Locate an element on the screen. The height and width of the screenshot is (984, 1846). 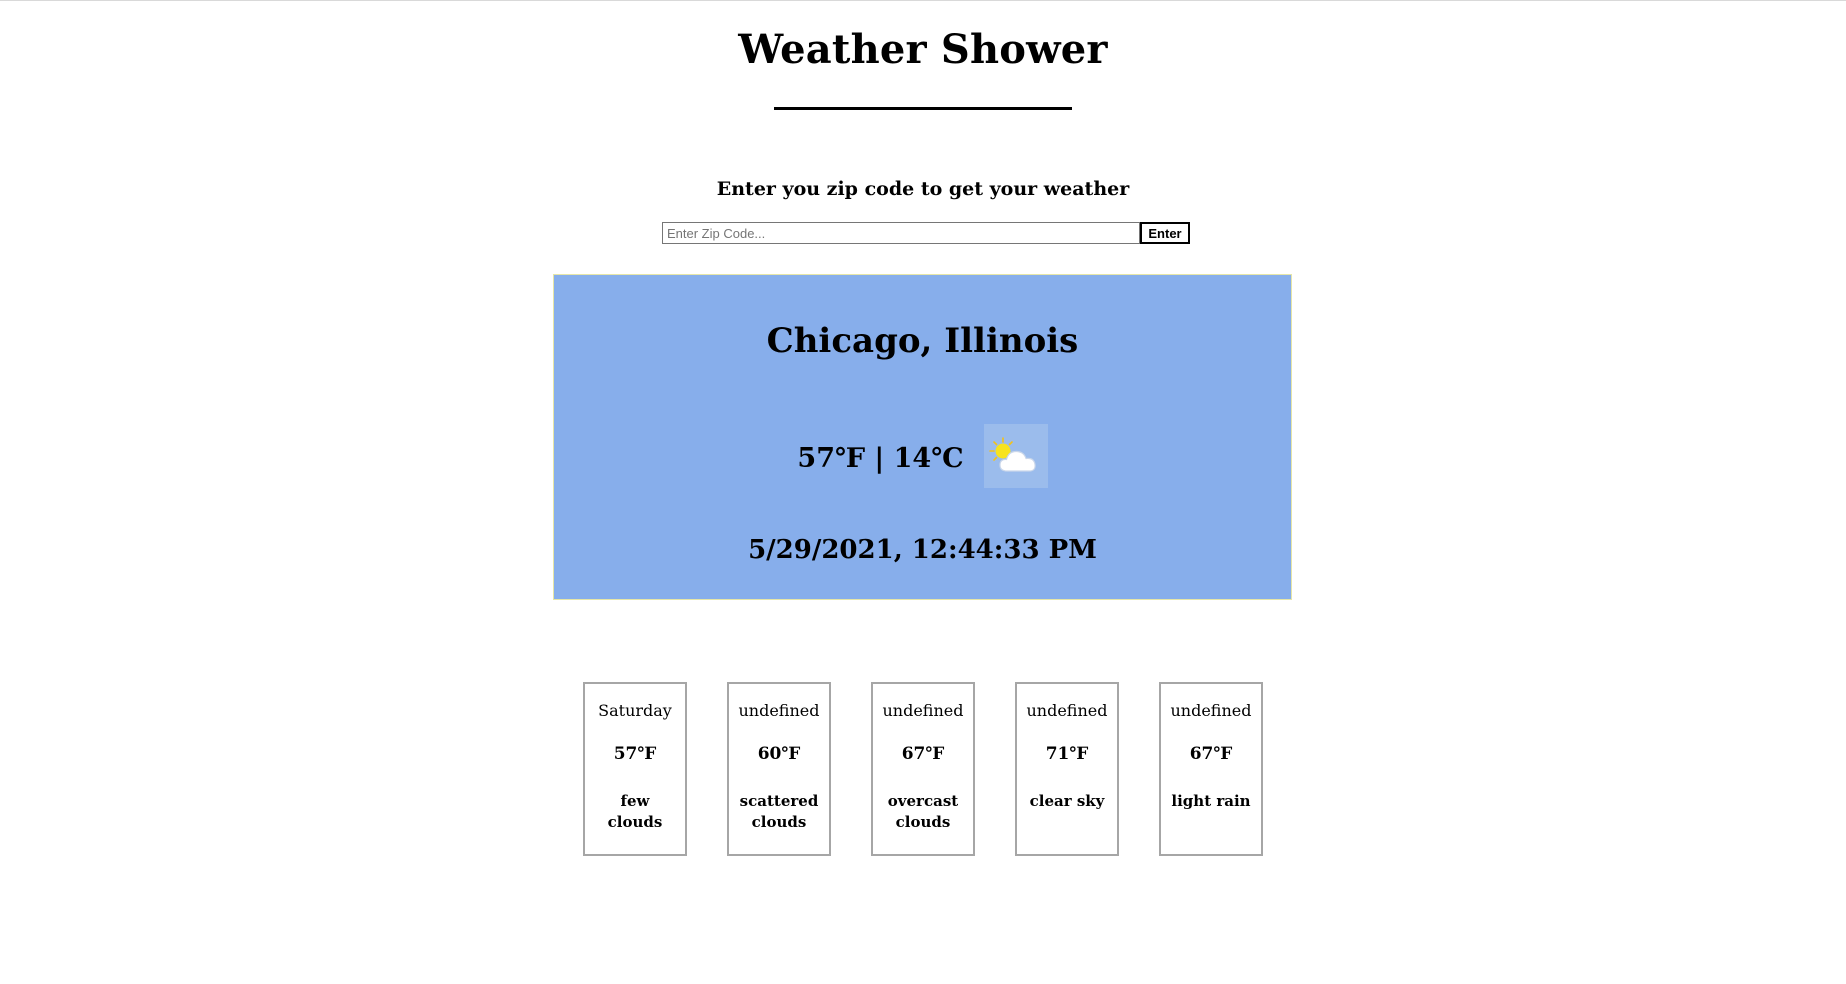
title-underline is located at coordinates (923, 108).